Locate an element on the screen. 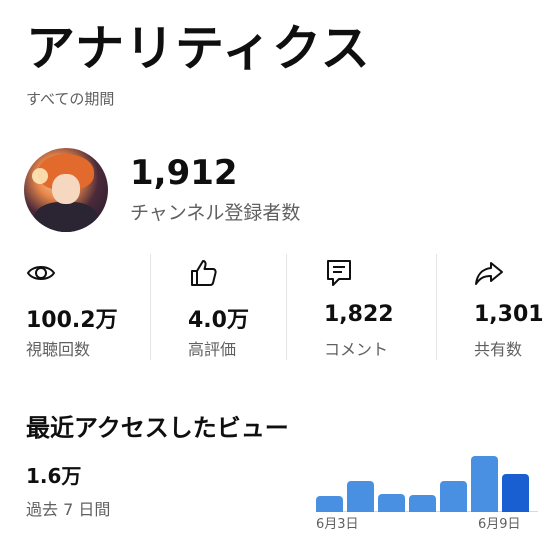 This screenshot has height=560, width=560. subscriber-label: チャンネル登録者数 is located at coordinates (215, 213).